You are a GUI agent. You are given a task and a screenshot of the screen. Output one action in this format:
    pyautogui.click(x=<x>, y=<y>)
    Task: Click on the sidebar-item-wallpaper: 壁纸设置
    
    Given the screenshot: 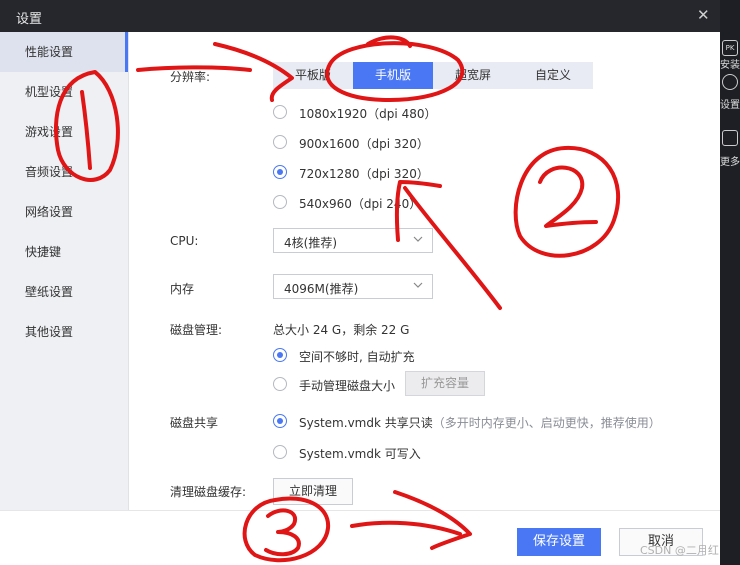 What is the action you would take?
    pyautogui.click(x=64, y=292)
    